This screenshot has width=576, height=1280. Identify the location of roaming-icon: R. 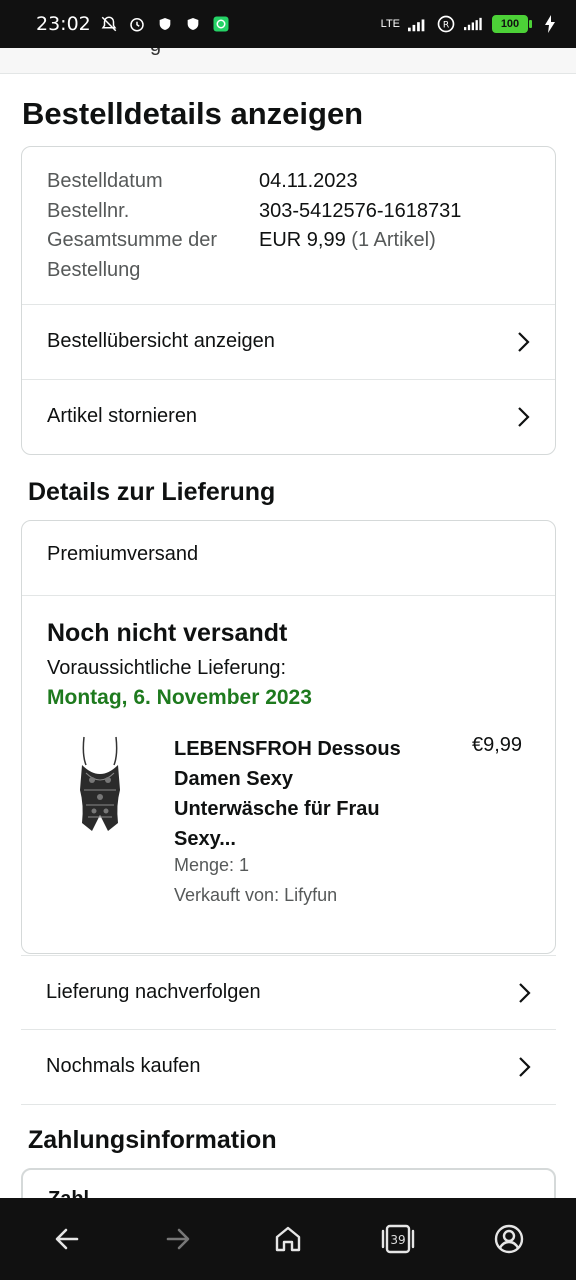
(446, 24).